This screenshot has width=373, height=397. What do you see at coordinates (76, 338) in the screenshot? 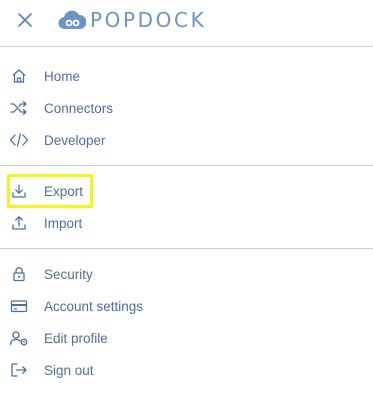
I see `menu-label-edit-profile: Edit profile` at bounding box center [76, 338].